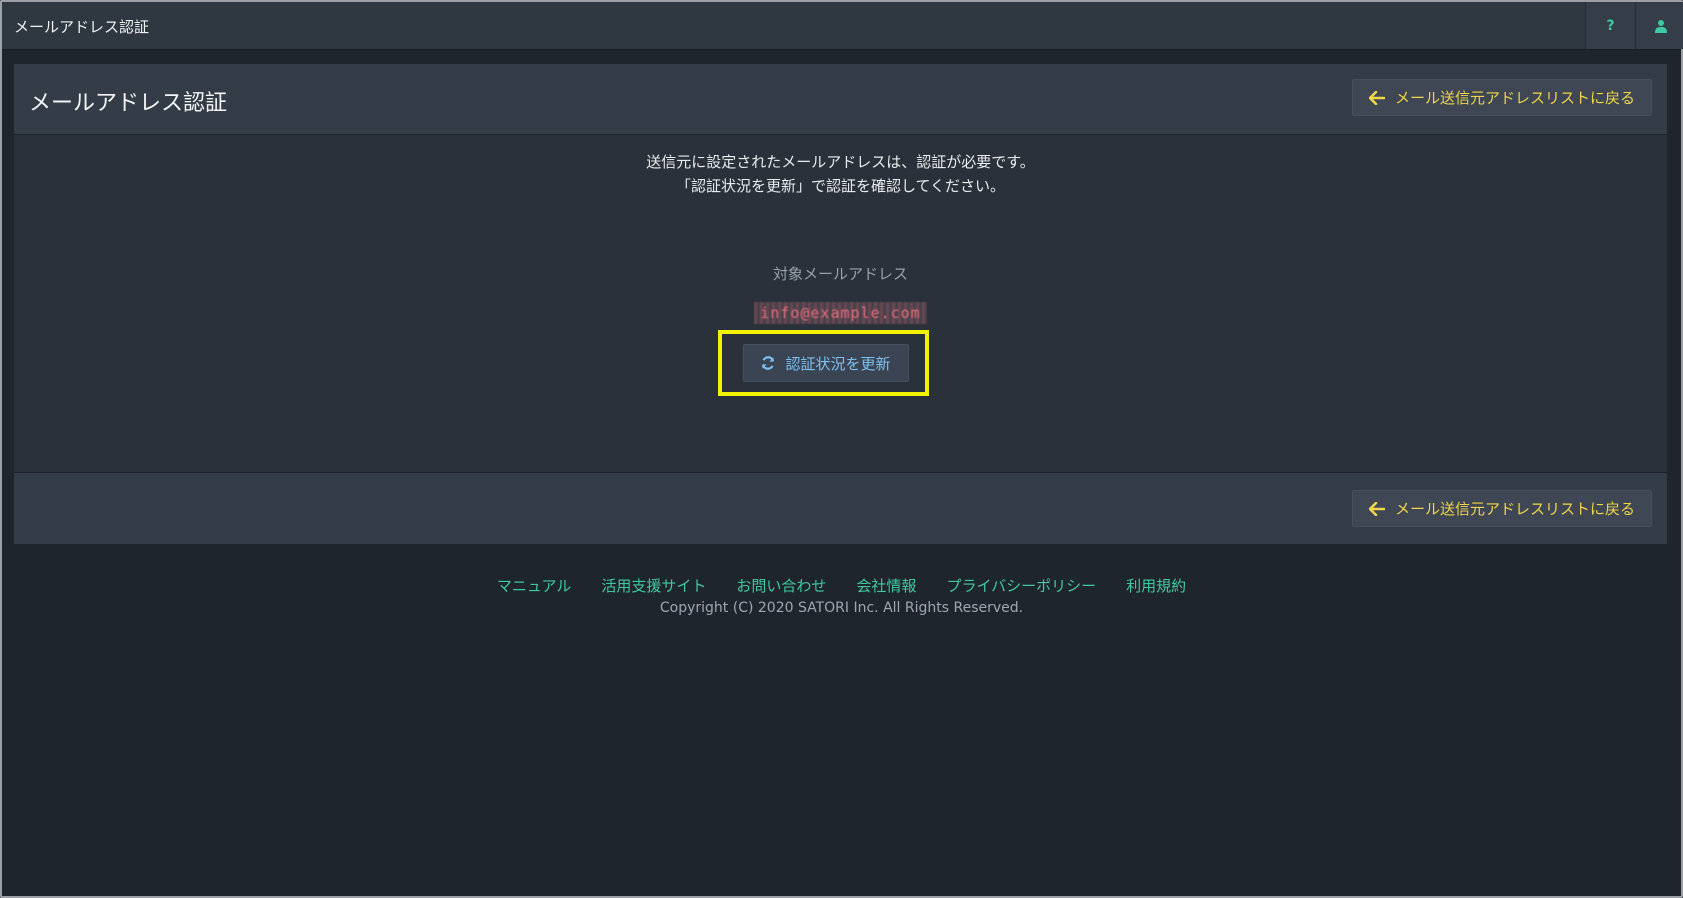 The height and width of the screenshot is (898, 1683). I want to click on message-line-2: 「認証状況を更新」で認証を確認してください。, so click(840, 186).